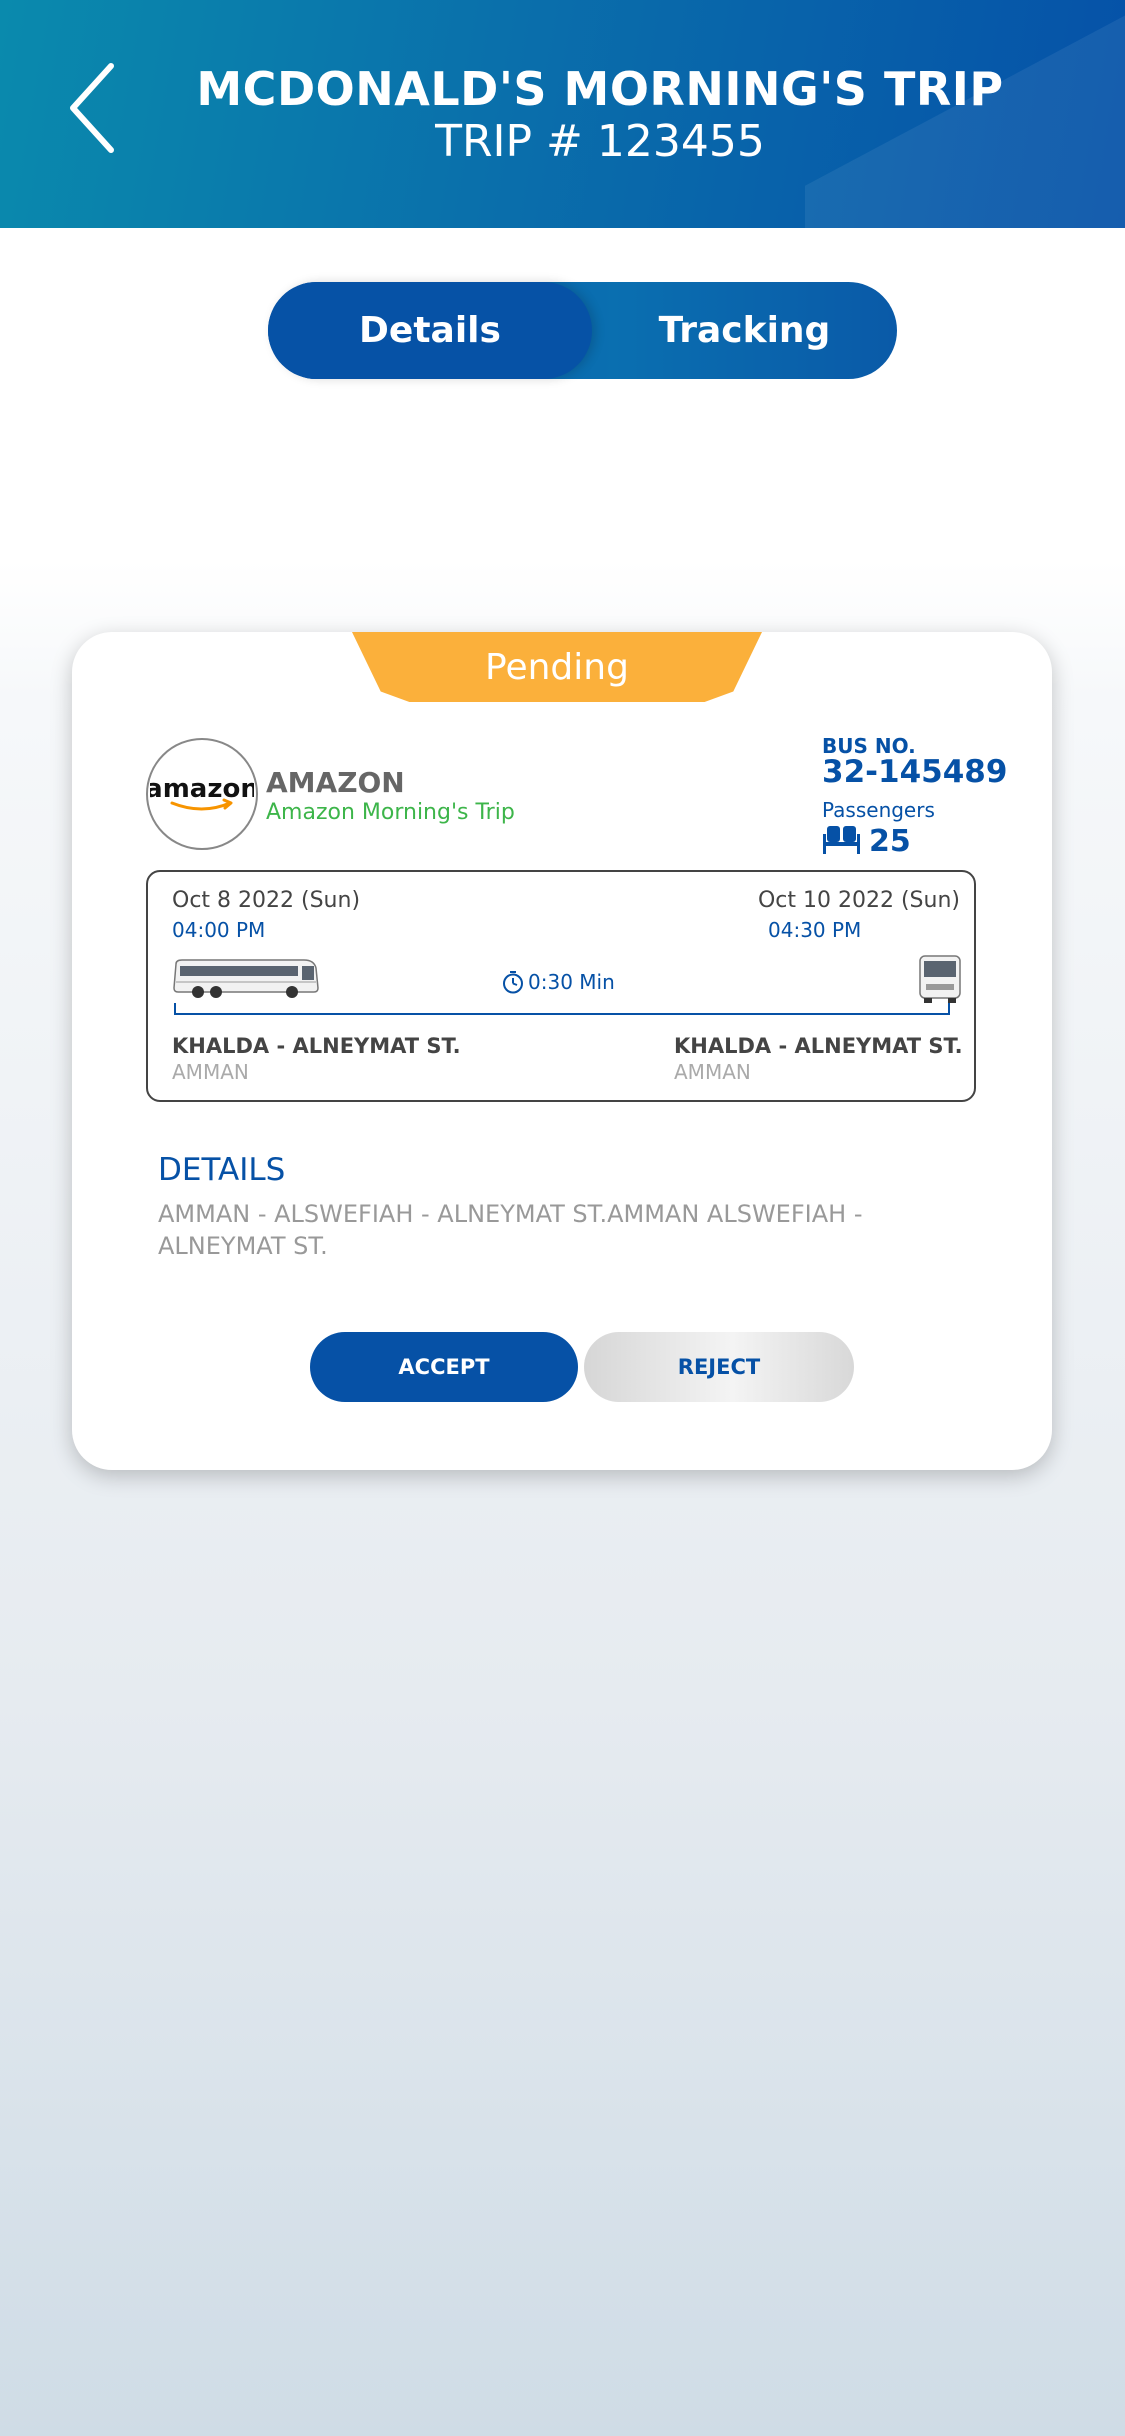 The width and height of the screenshot is (1125, 2436). Describe the element at coordinates (600, 141) in the screenshot. I see `trip-number: TRIP # 123455` at that location.